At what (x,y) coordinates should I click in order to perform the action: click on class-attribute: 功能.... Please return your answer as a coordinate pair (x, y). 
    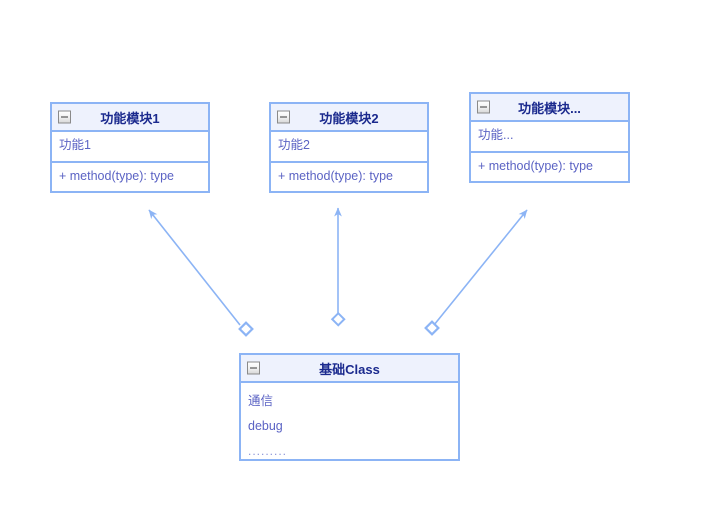
    Looking at the image, I should click on (496, 135).